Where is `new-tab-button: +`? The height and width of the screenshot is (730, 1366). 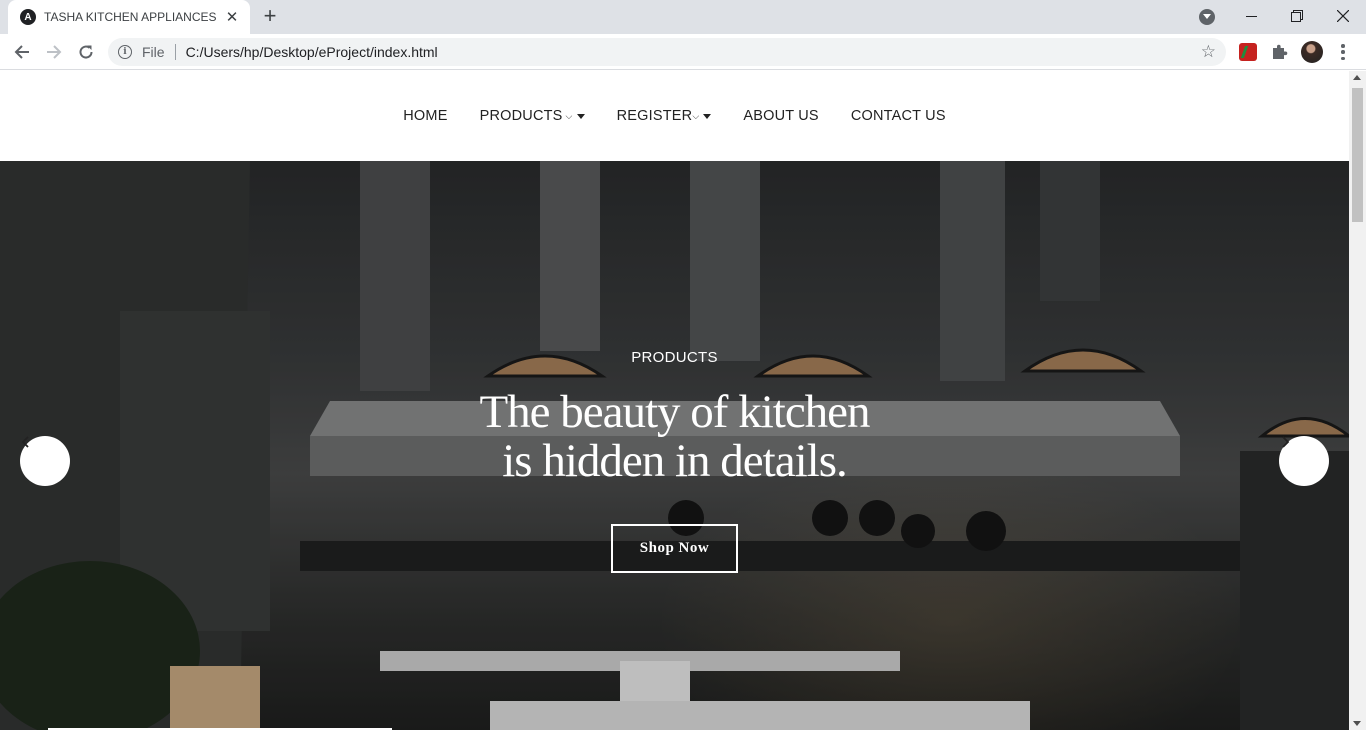 new-tab-button: + is located at coordinates (270, 17).